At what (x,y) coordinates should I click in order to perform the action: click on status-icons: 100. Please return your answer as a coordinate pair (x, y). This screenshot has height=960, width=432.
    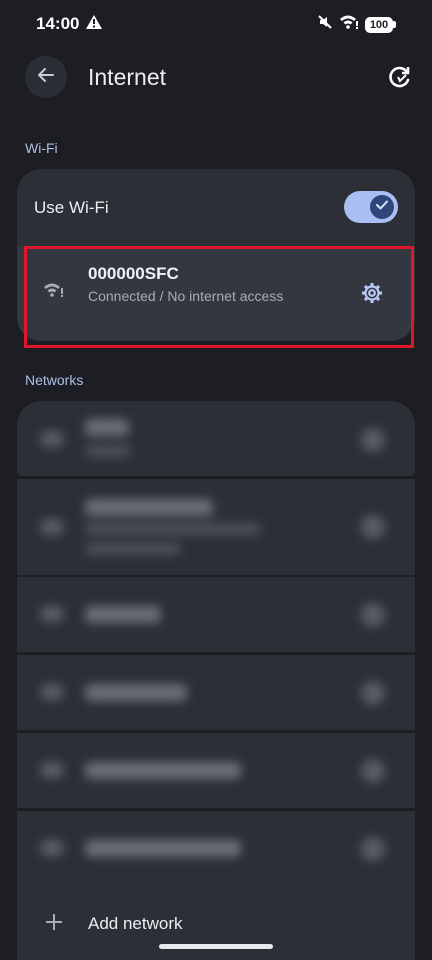
    Looking at the image, I should click on (356, 24).